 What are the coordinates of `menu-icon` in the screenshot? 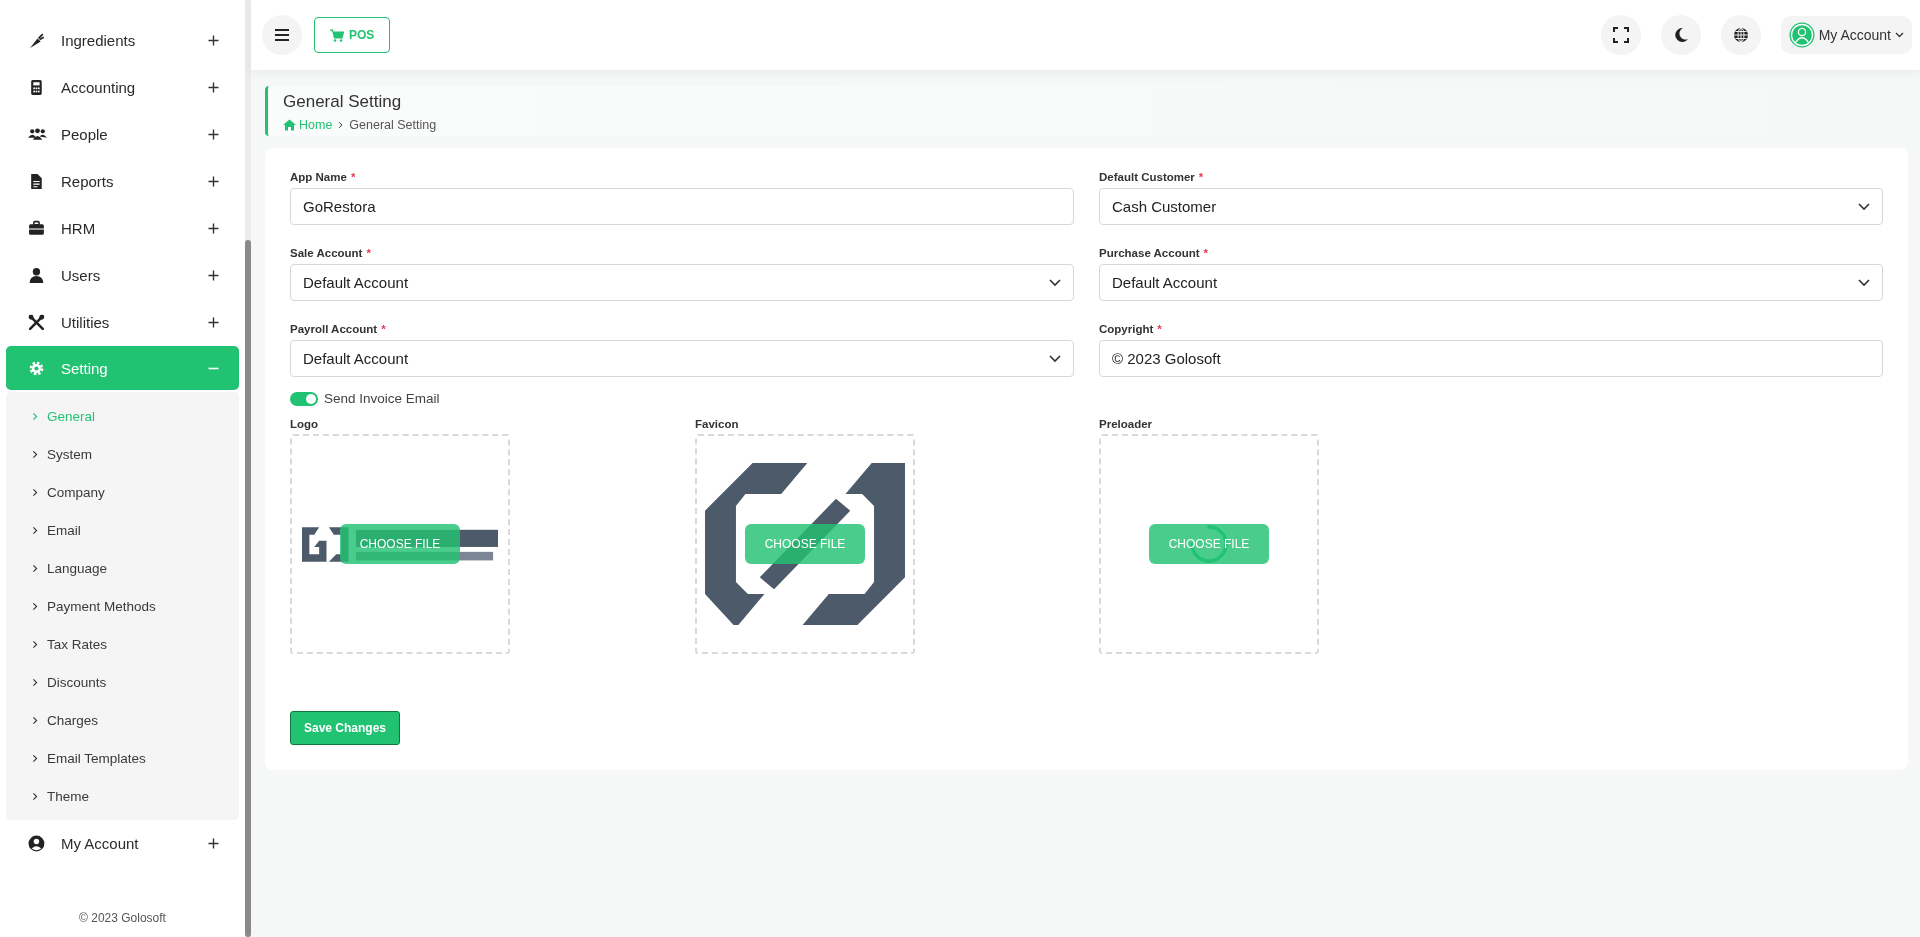 It's located at (282, 35).